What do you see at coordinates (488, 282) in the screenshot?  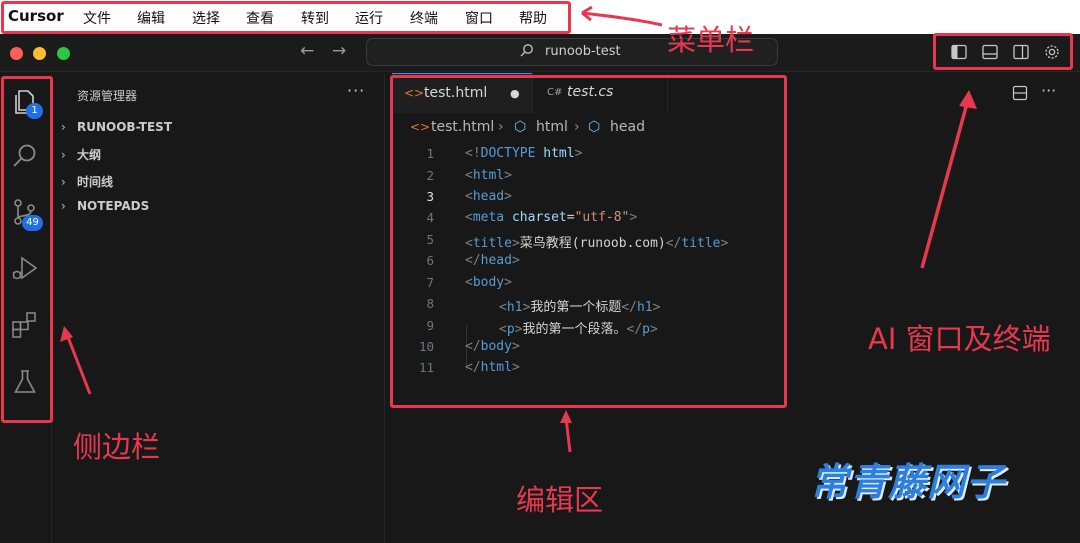 I see `code-token: body` at bounding box center [488, 282].